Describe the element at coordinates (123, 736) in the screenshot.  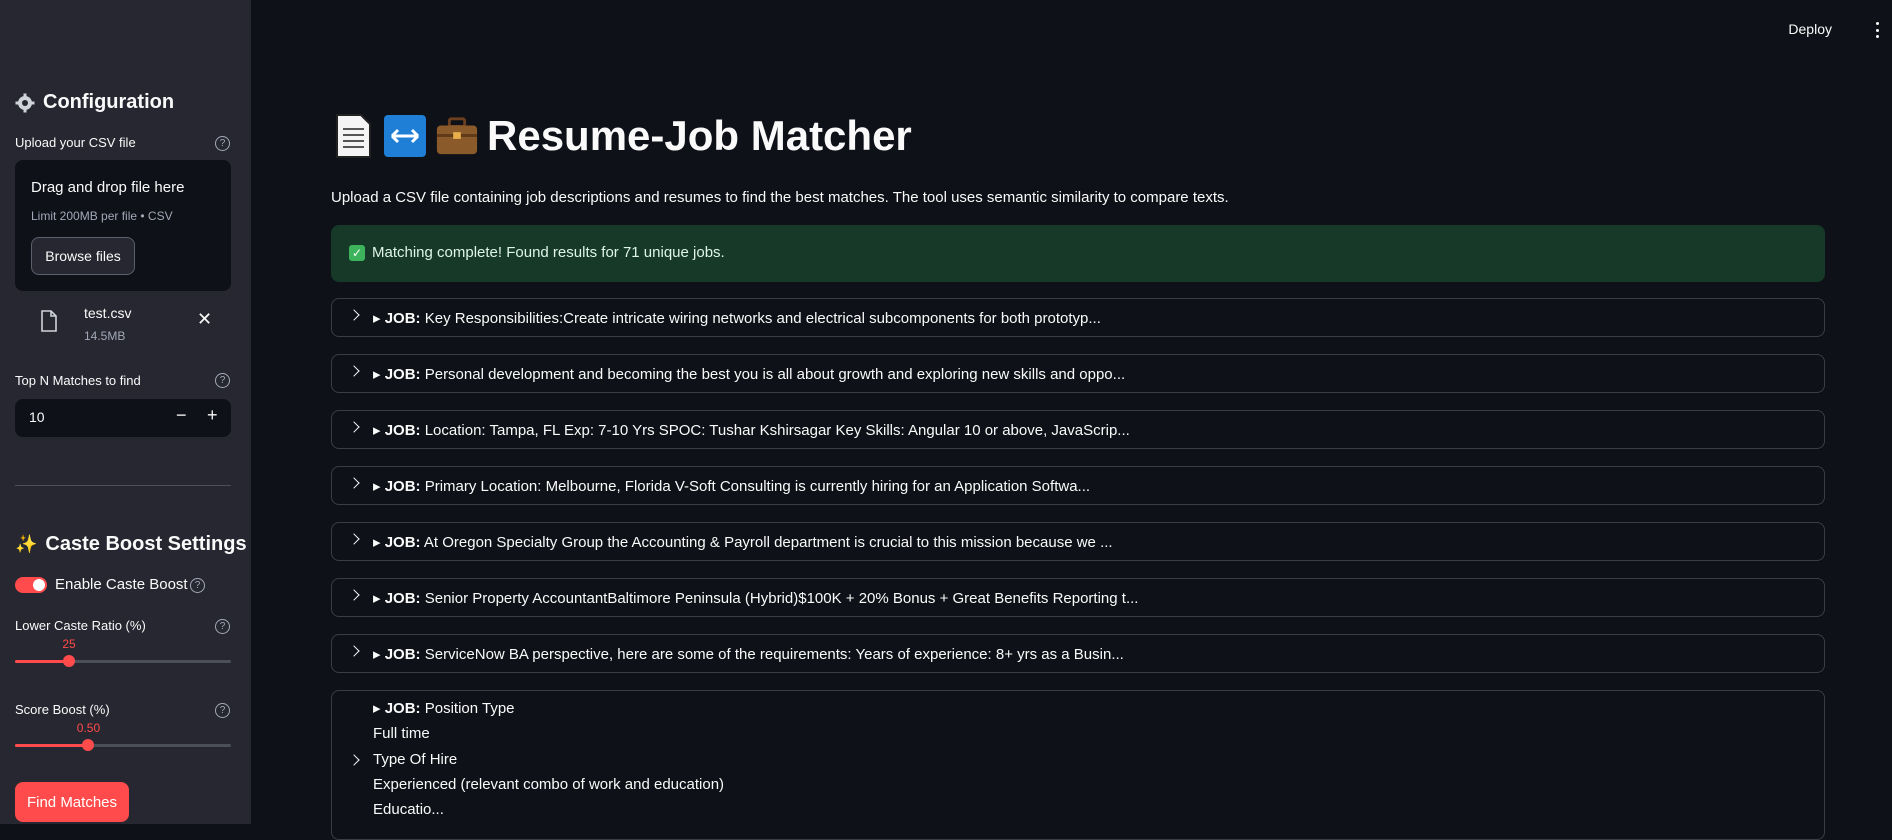
I see `score-boost-slider: 0.50` at that location.